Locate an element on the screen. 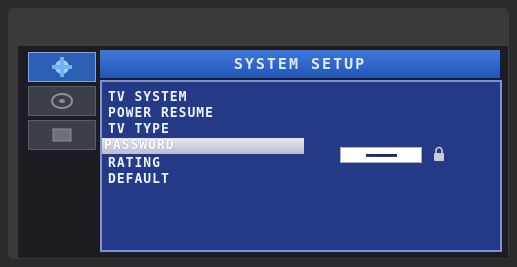  menu-item-tv-system: TV SYSTEM is located at coordinates (146, 98).